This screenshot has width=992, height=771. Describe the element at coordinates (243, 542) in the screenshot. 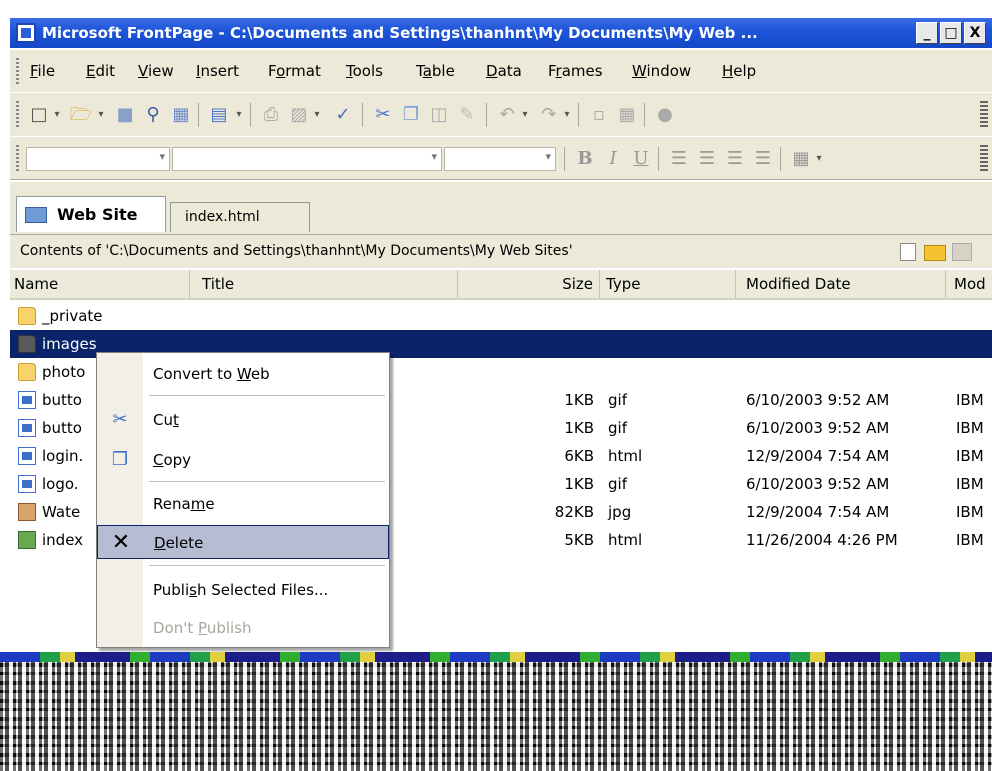

I see `menu-item-delete: ✕ Delete` at that location.